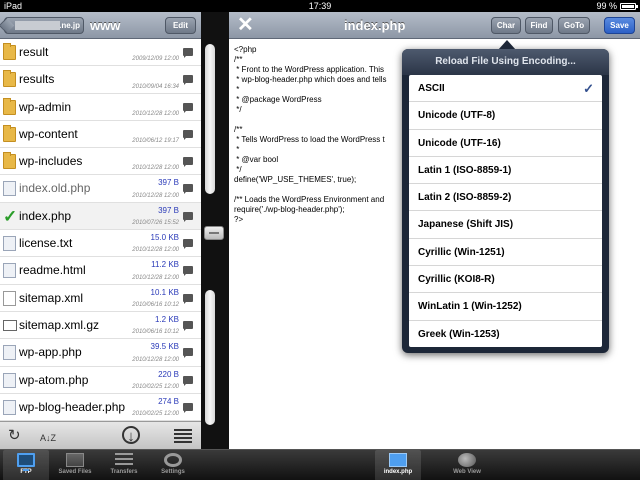 The image size is (640, 480). What do you see at coordinates (173, 465) in the screenshot?
I see `tab-settings: Settings` at bounding box center [173, 465].